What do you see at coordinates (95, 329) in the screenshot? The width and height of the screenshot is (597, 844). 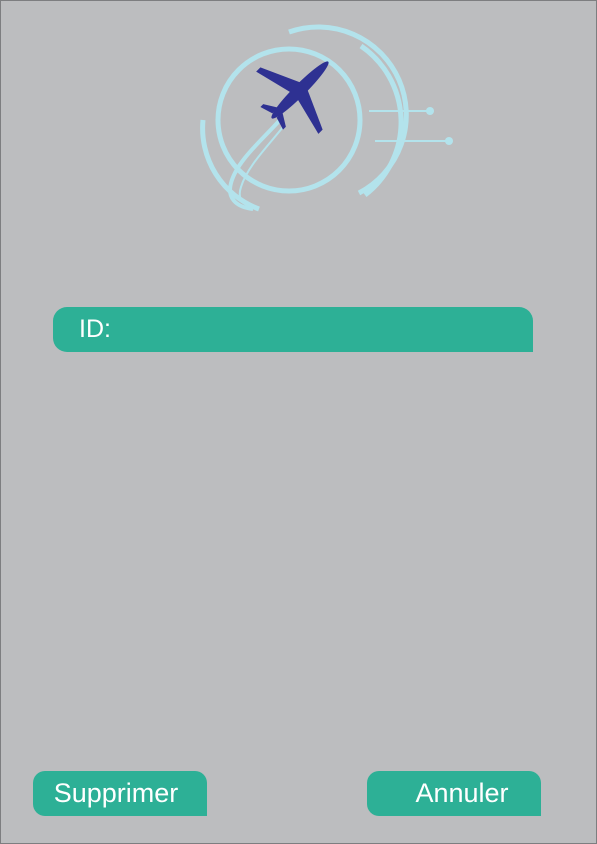 I see `id-label: ID:` at bounding box center [95, 329].